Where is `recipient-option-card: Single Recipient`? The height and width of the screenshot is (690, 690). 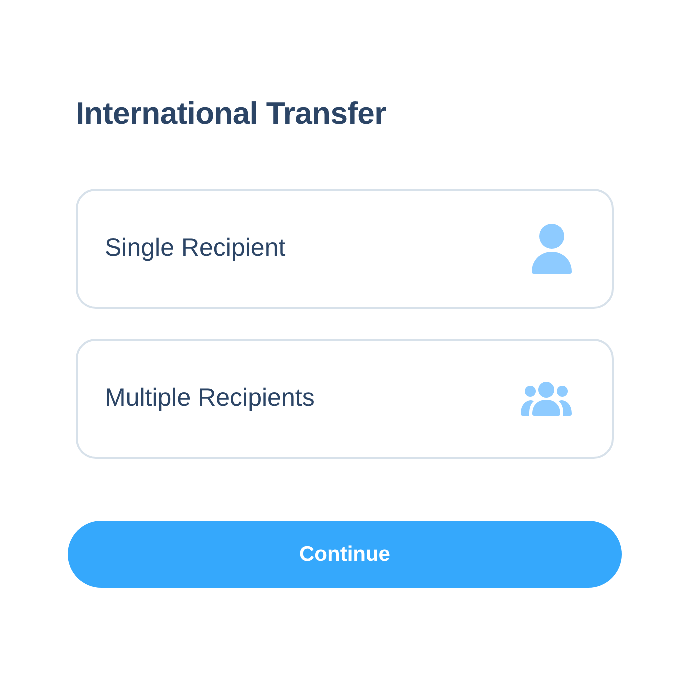 recipient-option-card: Single Recipient is located at coordinates (345, 249).